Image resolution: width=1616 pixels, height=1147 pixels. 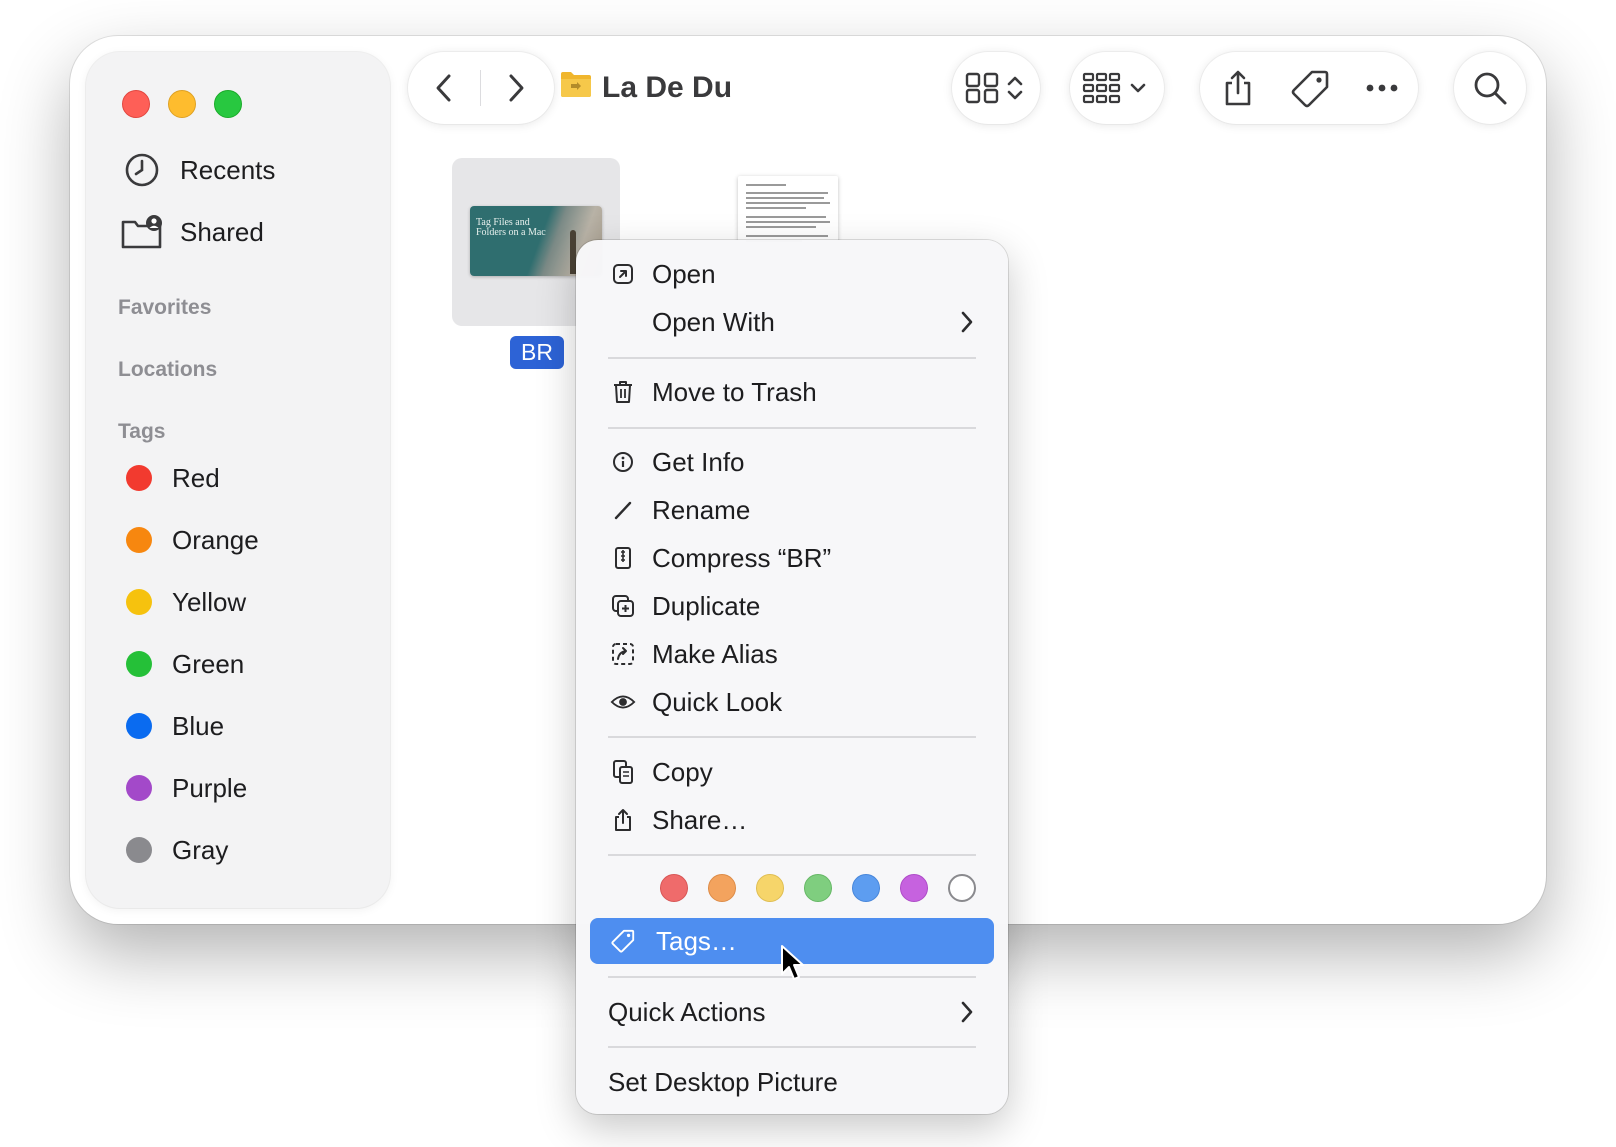 I want to click on menu-item-label: Get Info, so click(x=698, y=461).